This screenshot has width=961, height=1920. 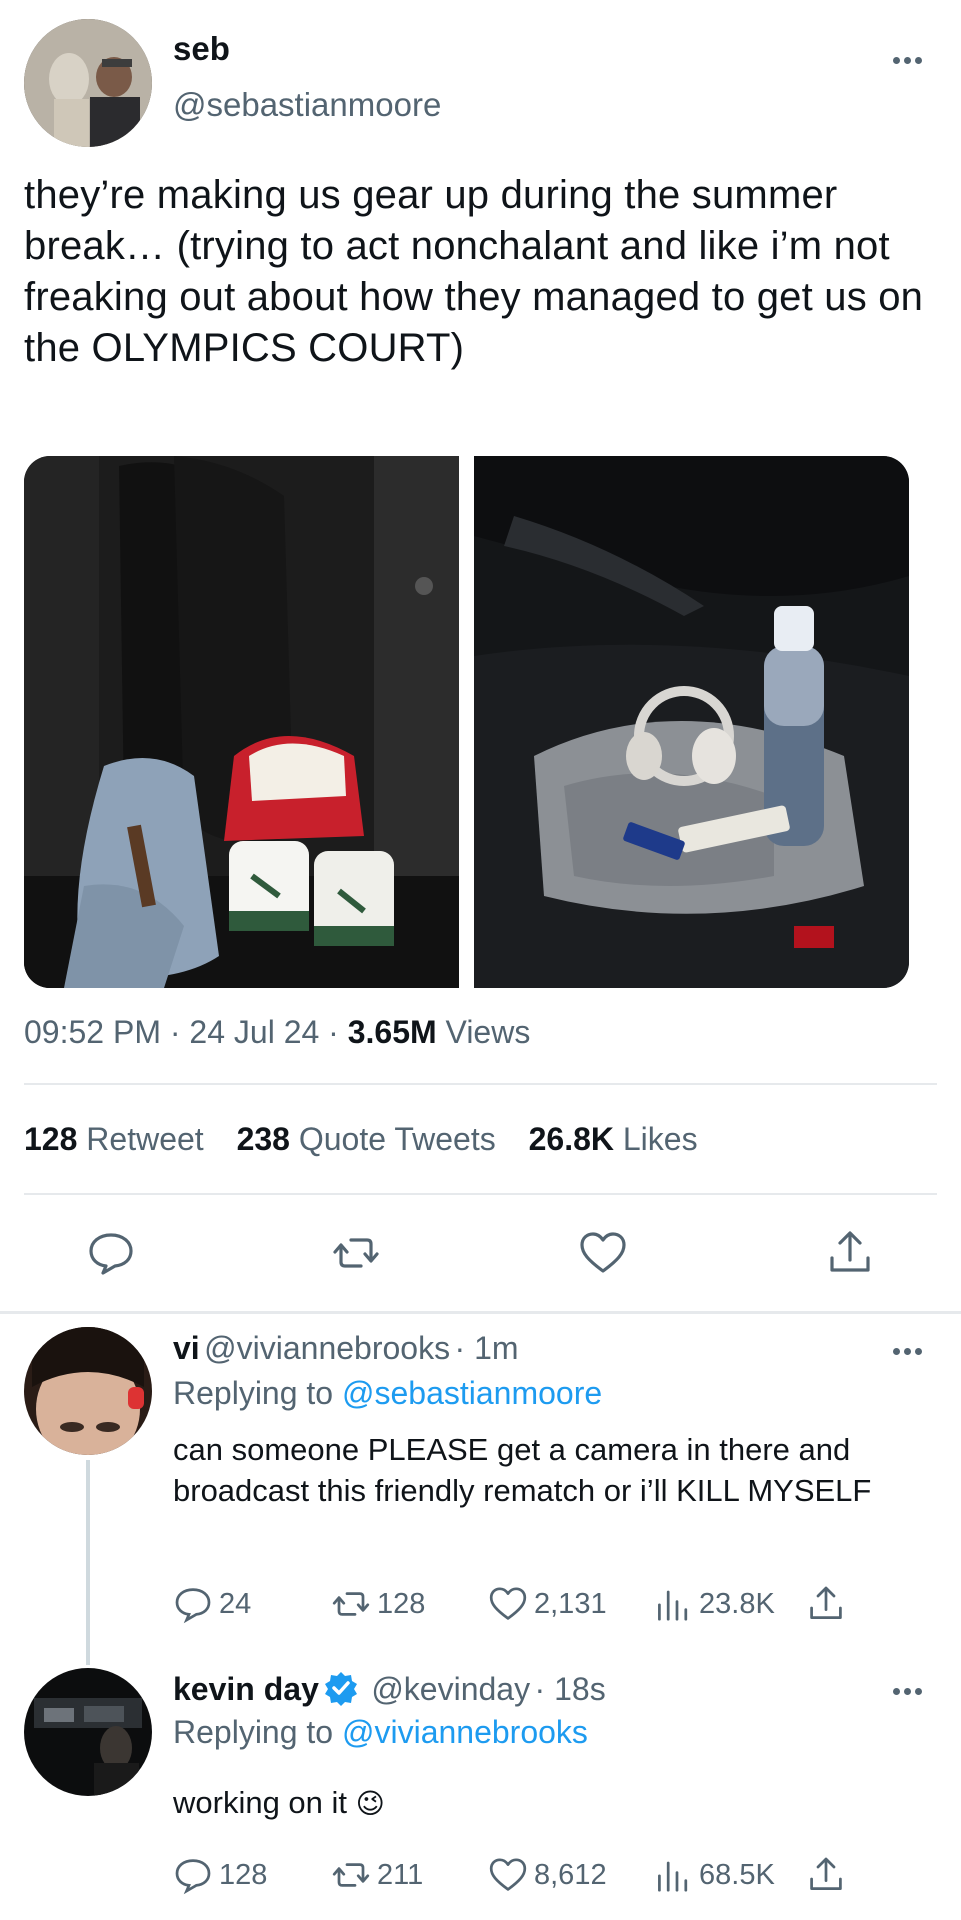 What do you see at coordinates (737, 1874) in the screenshot?
I see `views-count: 68.5K` at bounding box center [737, 1874].